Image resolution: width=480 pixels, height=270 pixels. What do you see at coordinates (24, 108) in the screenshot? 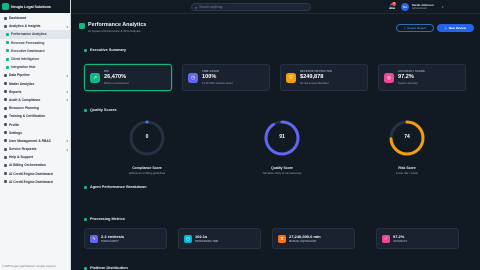
I see `sidebar-item-label: Resource Planning` at bounding box center [24, 108].